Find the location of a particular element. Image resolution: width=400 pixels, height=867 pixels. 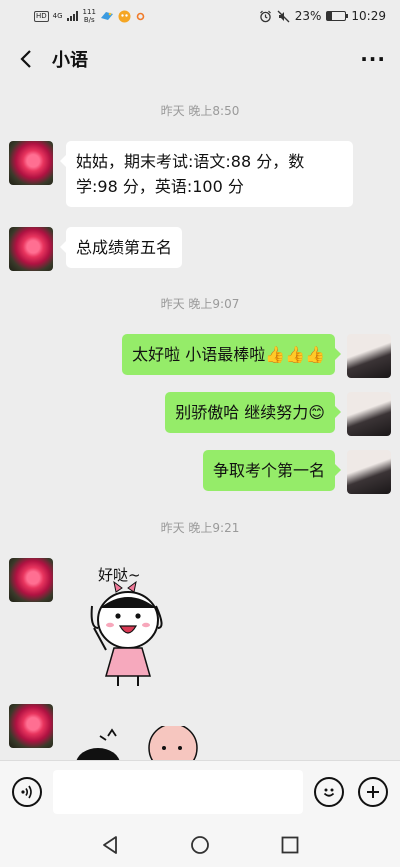

signal-icon is located at coordinates (72, 16).